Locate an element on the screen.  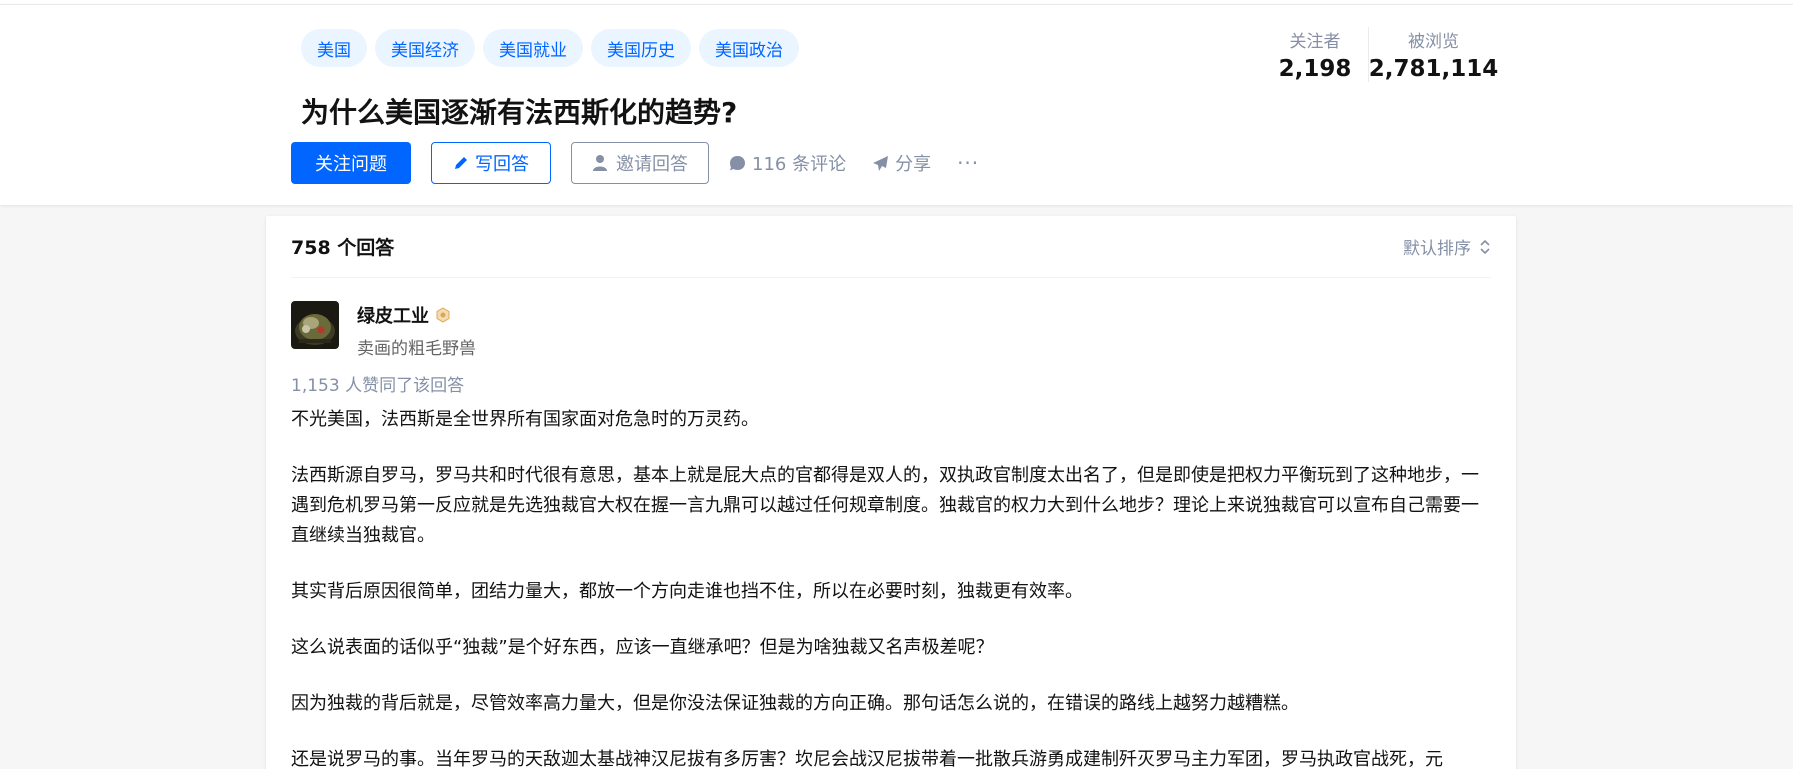
sort-chevrons-icon is located at coordinates (1485, 246).